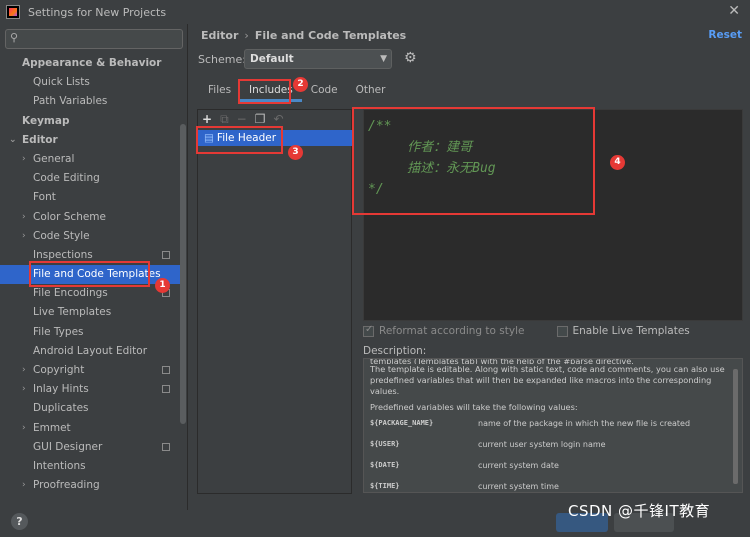  I want to click on sidebar-item-inspections: Inspections, so click(90, 255).